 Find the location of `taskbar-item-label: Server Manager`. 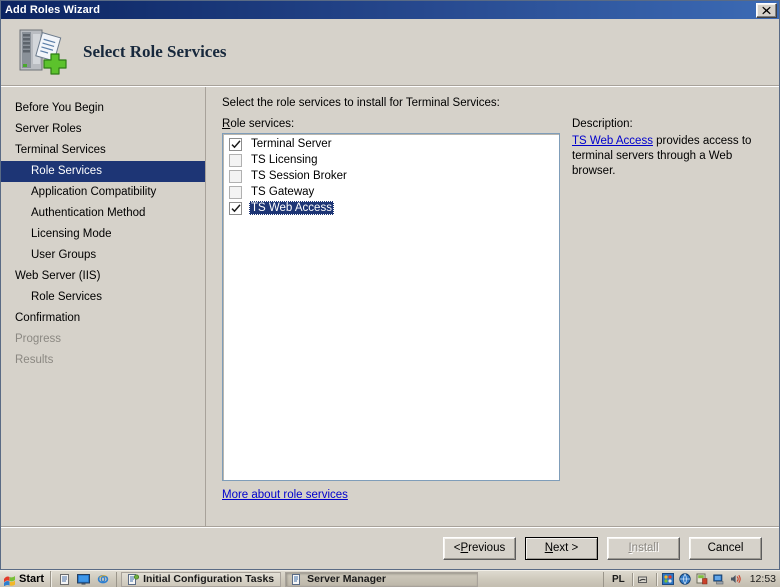

taskbar-item-label: Server Manager is located at coordinates (346, 579).